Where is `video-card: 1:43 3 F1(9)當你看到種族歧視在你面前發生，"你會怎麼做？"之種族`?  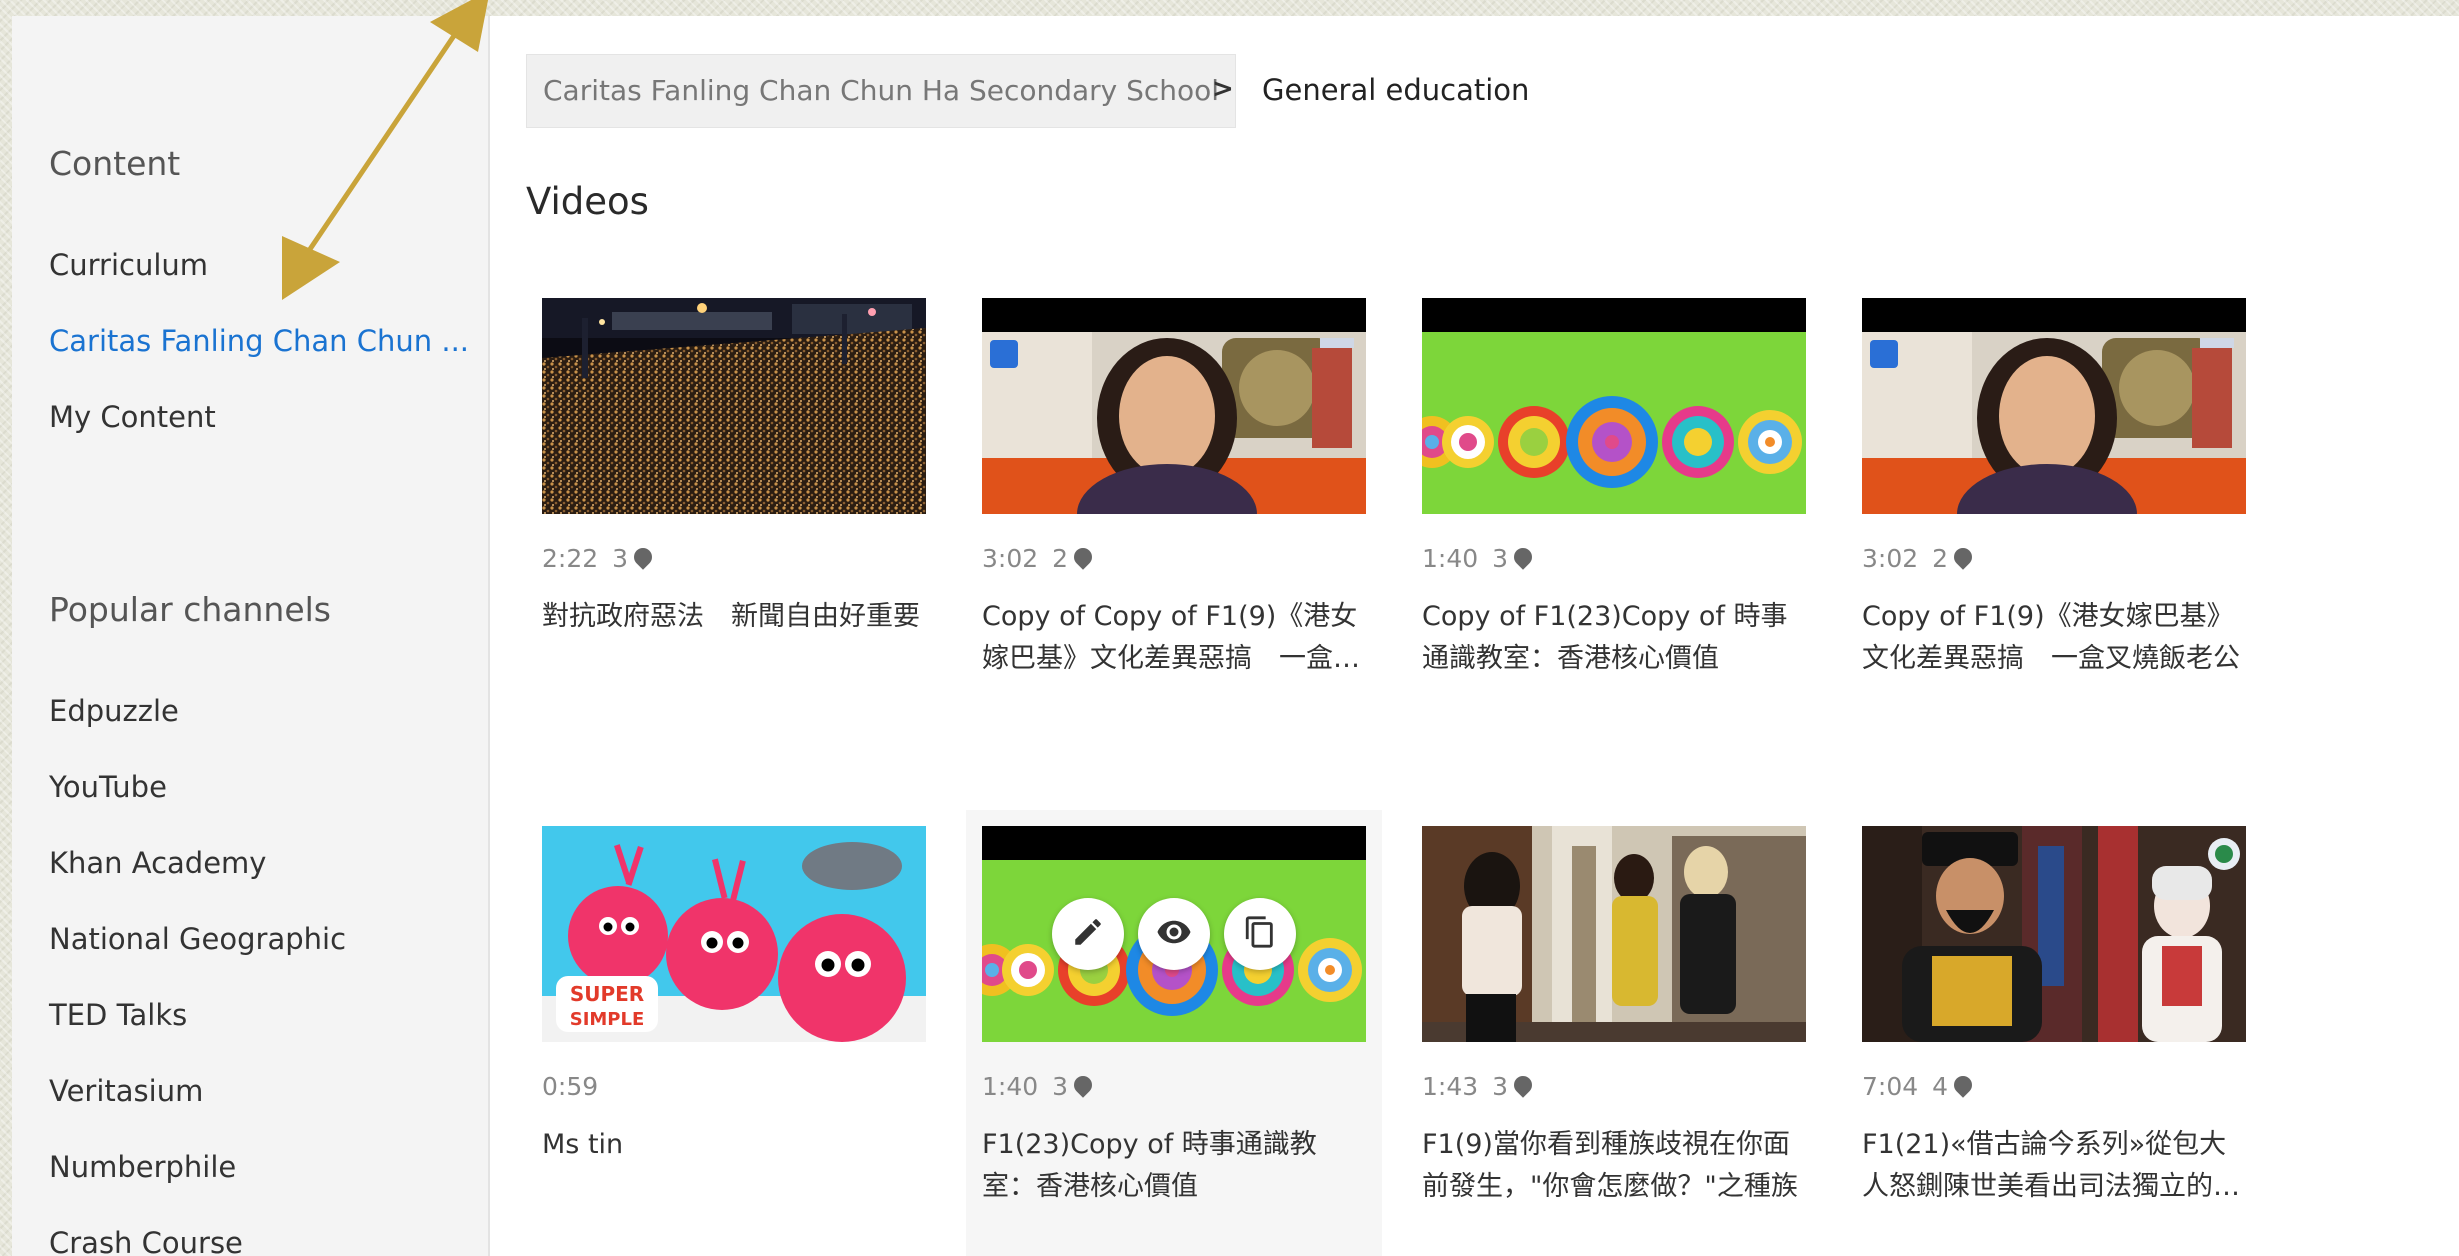
video-card: 1:43 3 F1(9)當你看到種族歧視在你面前發生，"你會怎麼做？"之種族 is located at coordinates (1614, 1033).